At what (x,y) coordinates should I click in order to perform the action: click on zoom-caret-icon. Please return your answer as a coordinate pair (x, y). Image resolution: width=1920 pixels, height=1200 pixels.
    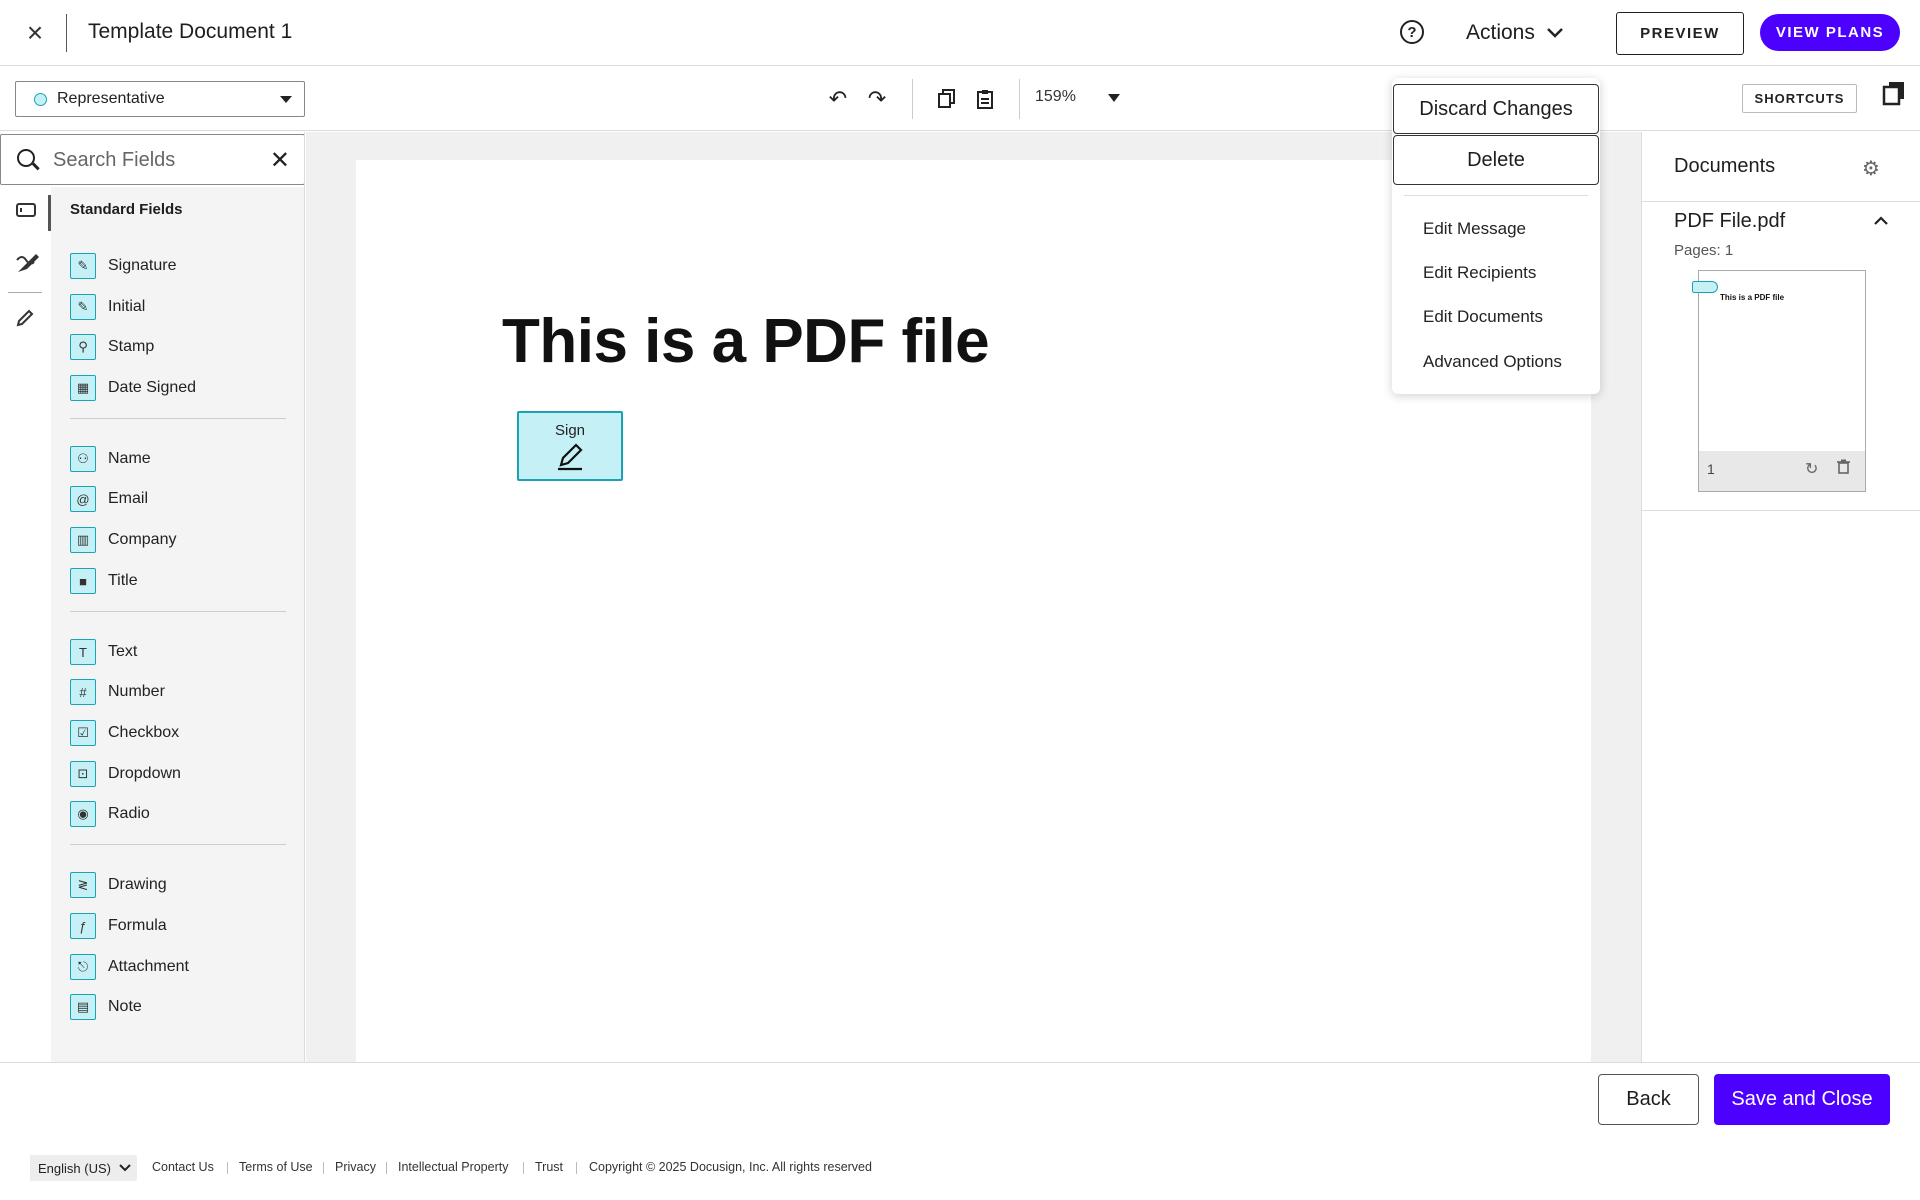
    Looking at the image, I should click on (1114, 98).